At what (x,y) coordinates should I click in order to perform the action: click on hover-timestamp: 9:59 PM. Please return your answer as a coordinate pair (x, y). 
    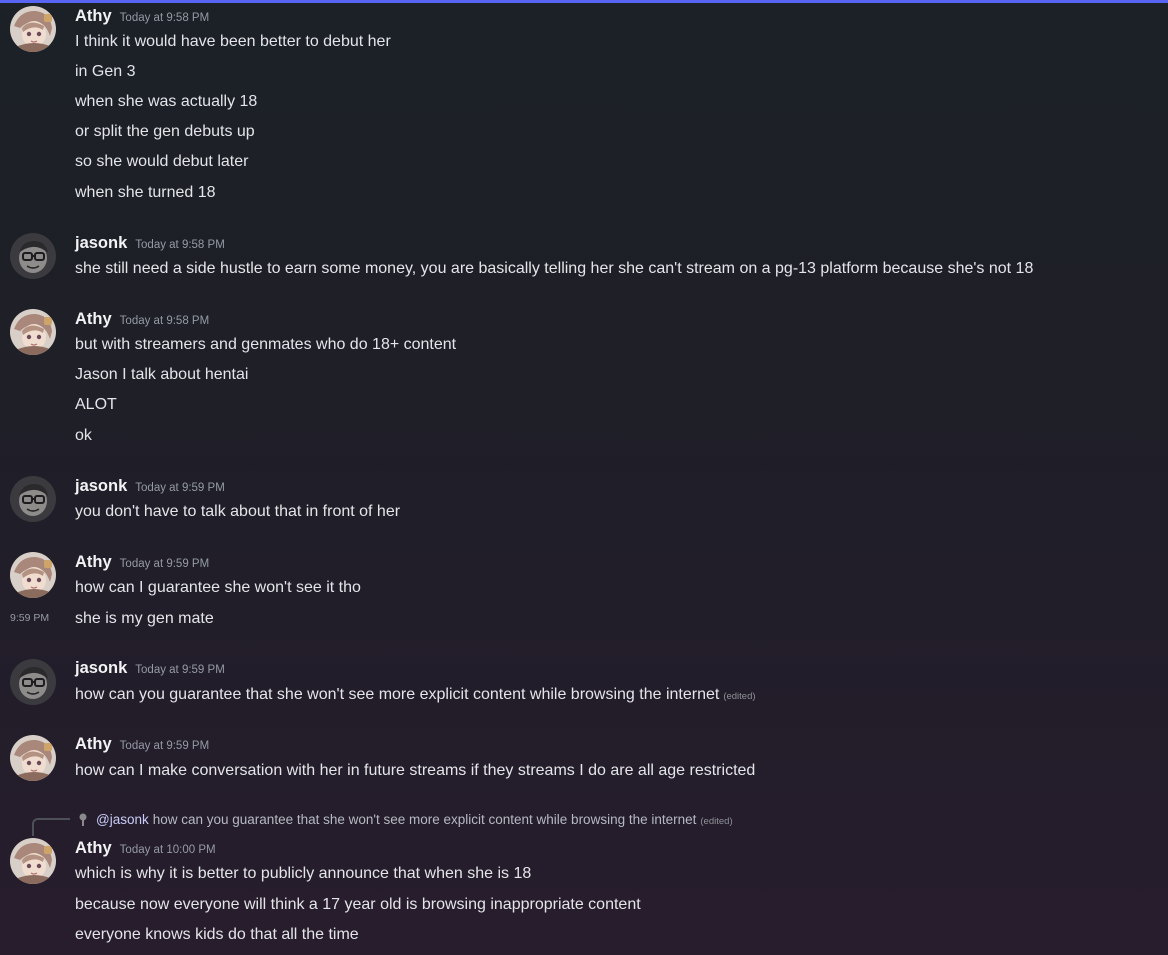
    Looking at the image, I should click on (30, 618).